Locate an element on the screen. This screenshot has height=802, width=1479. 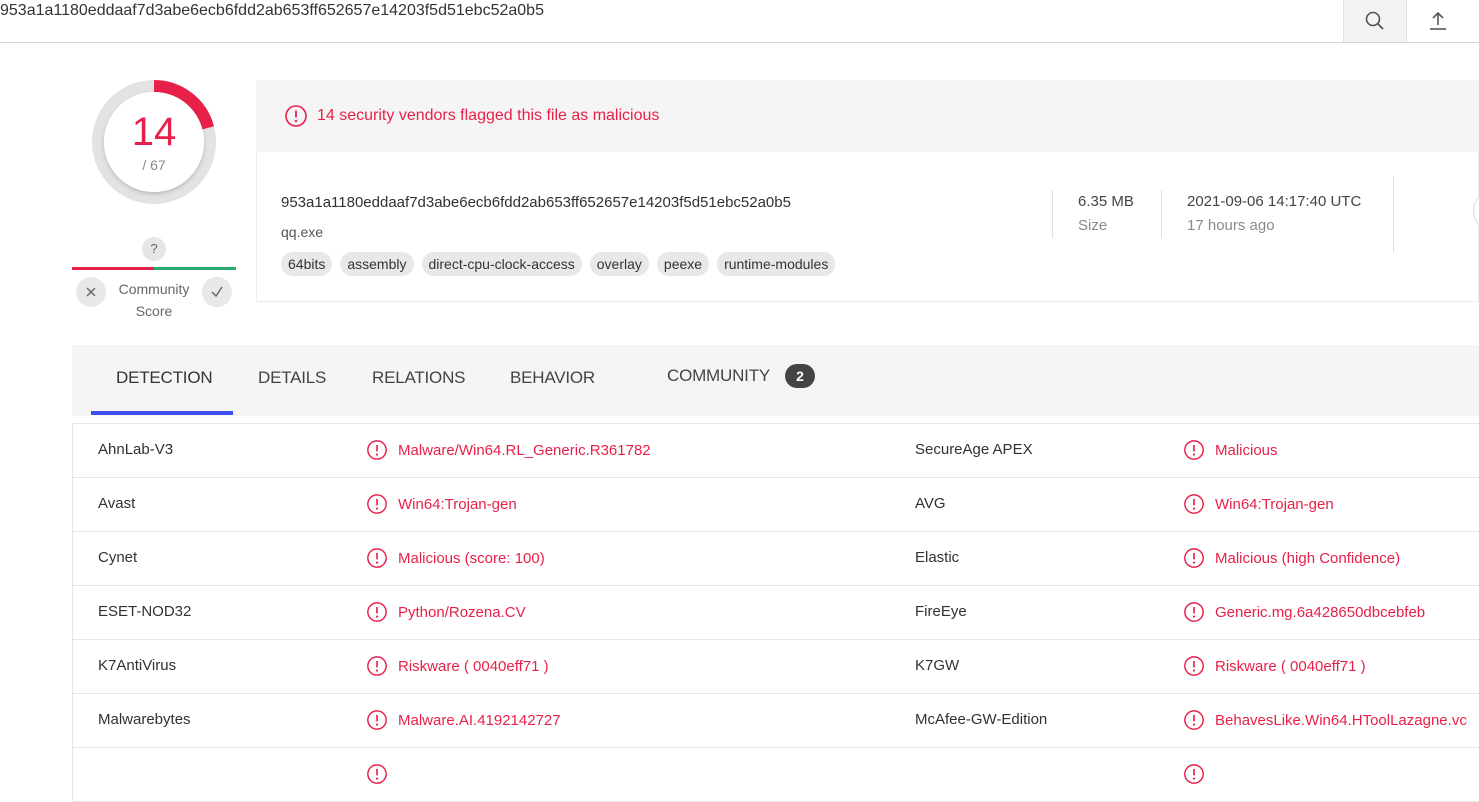
detection-label: Generic.mg.6a428650dbcebfeb is located at coordinates (1320, 612).